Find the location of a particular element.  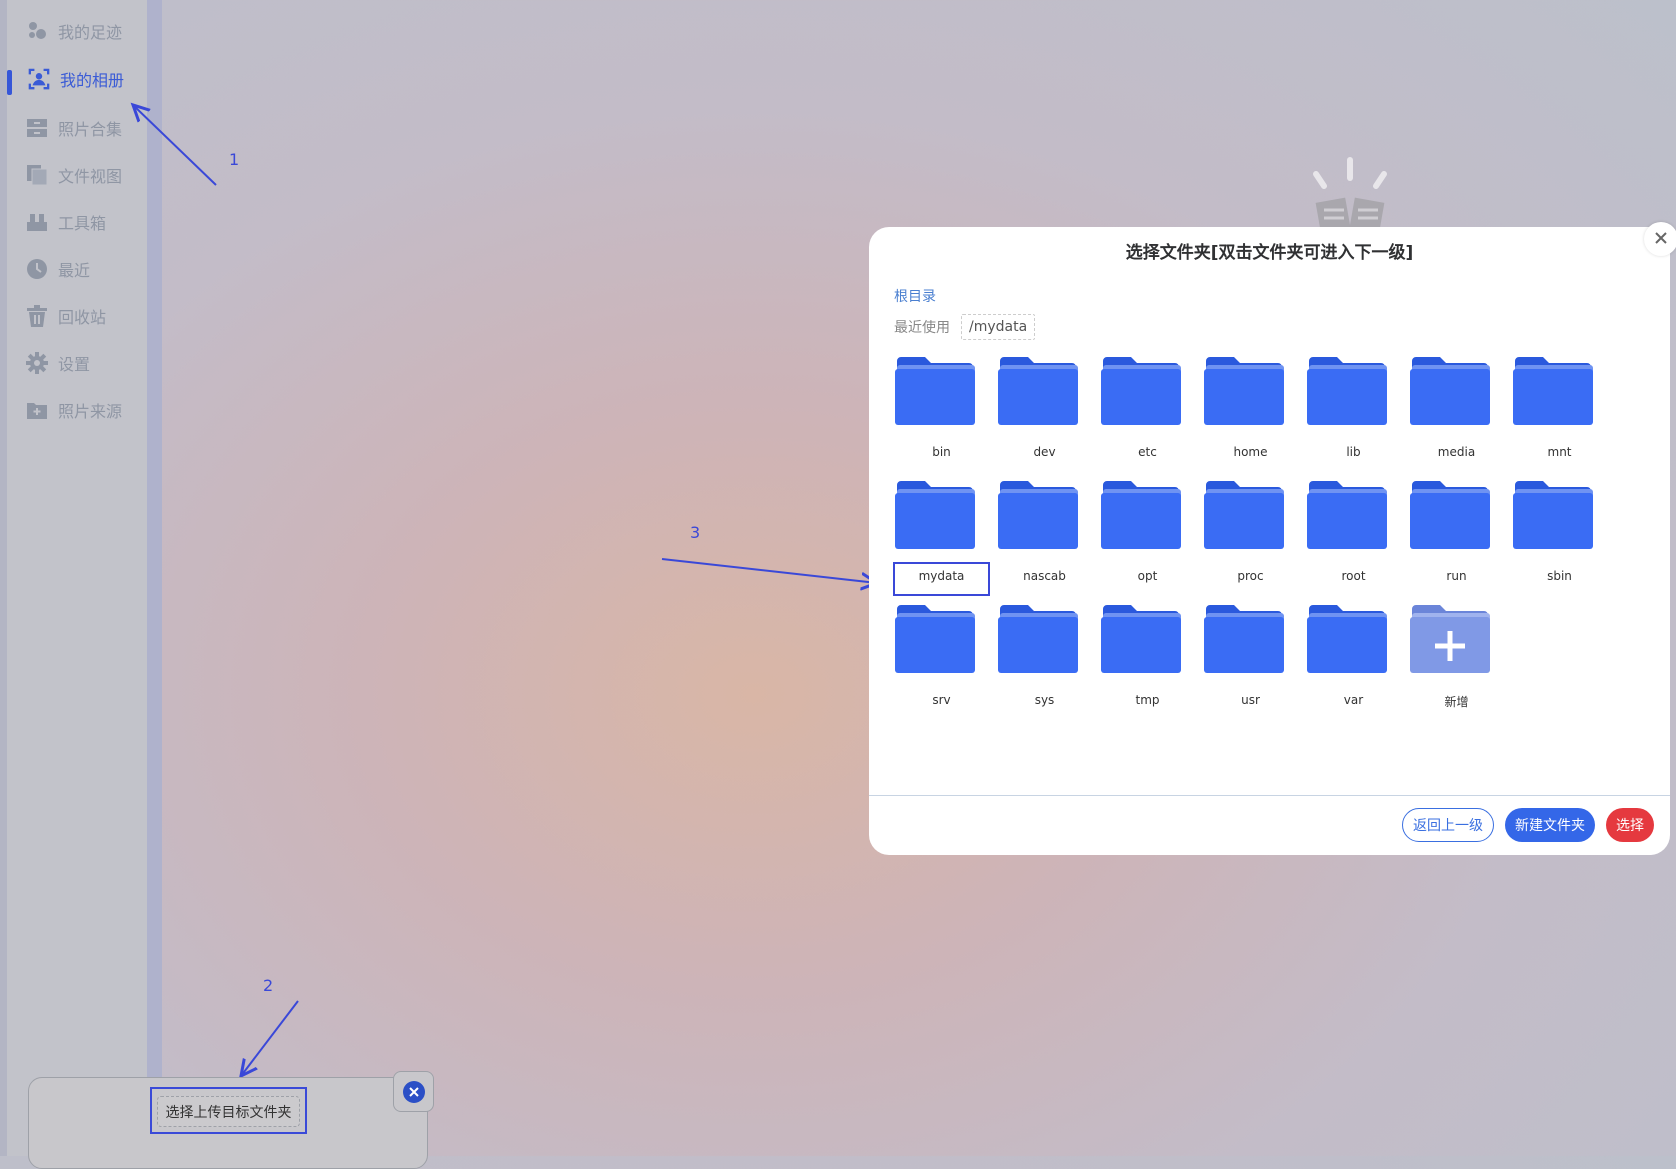

recent-path-tag: /mydata is located at coordinates (998, 327).